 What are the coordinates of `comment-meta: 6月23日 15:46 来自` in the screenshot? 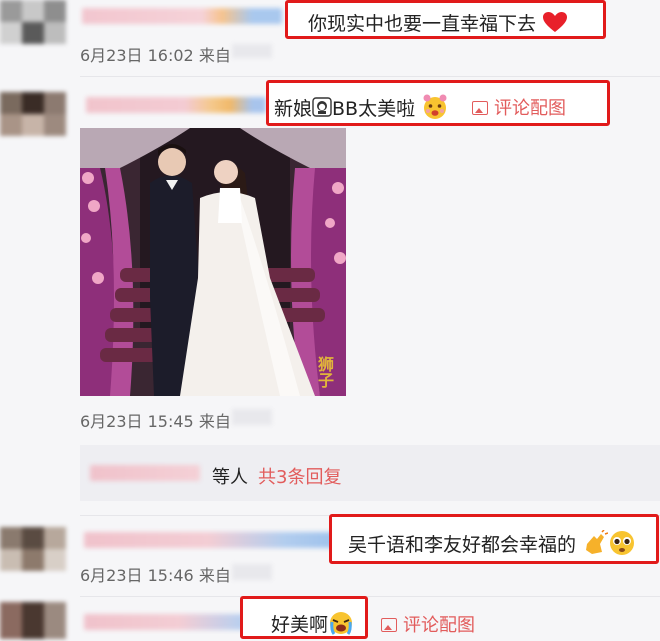 It's located at (155, 574).